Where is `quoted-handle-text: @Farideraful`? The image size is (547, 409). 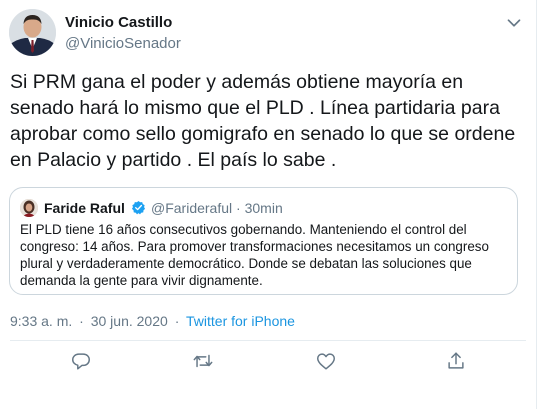
quoted-handle-text: @Farideraful is located at coordinates (192, 208).